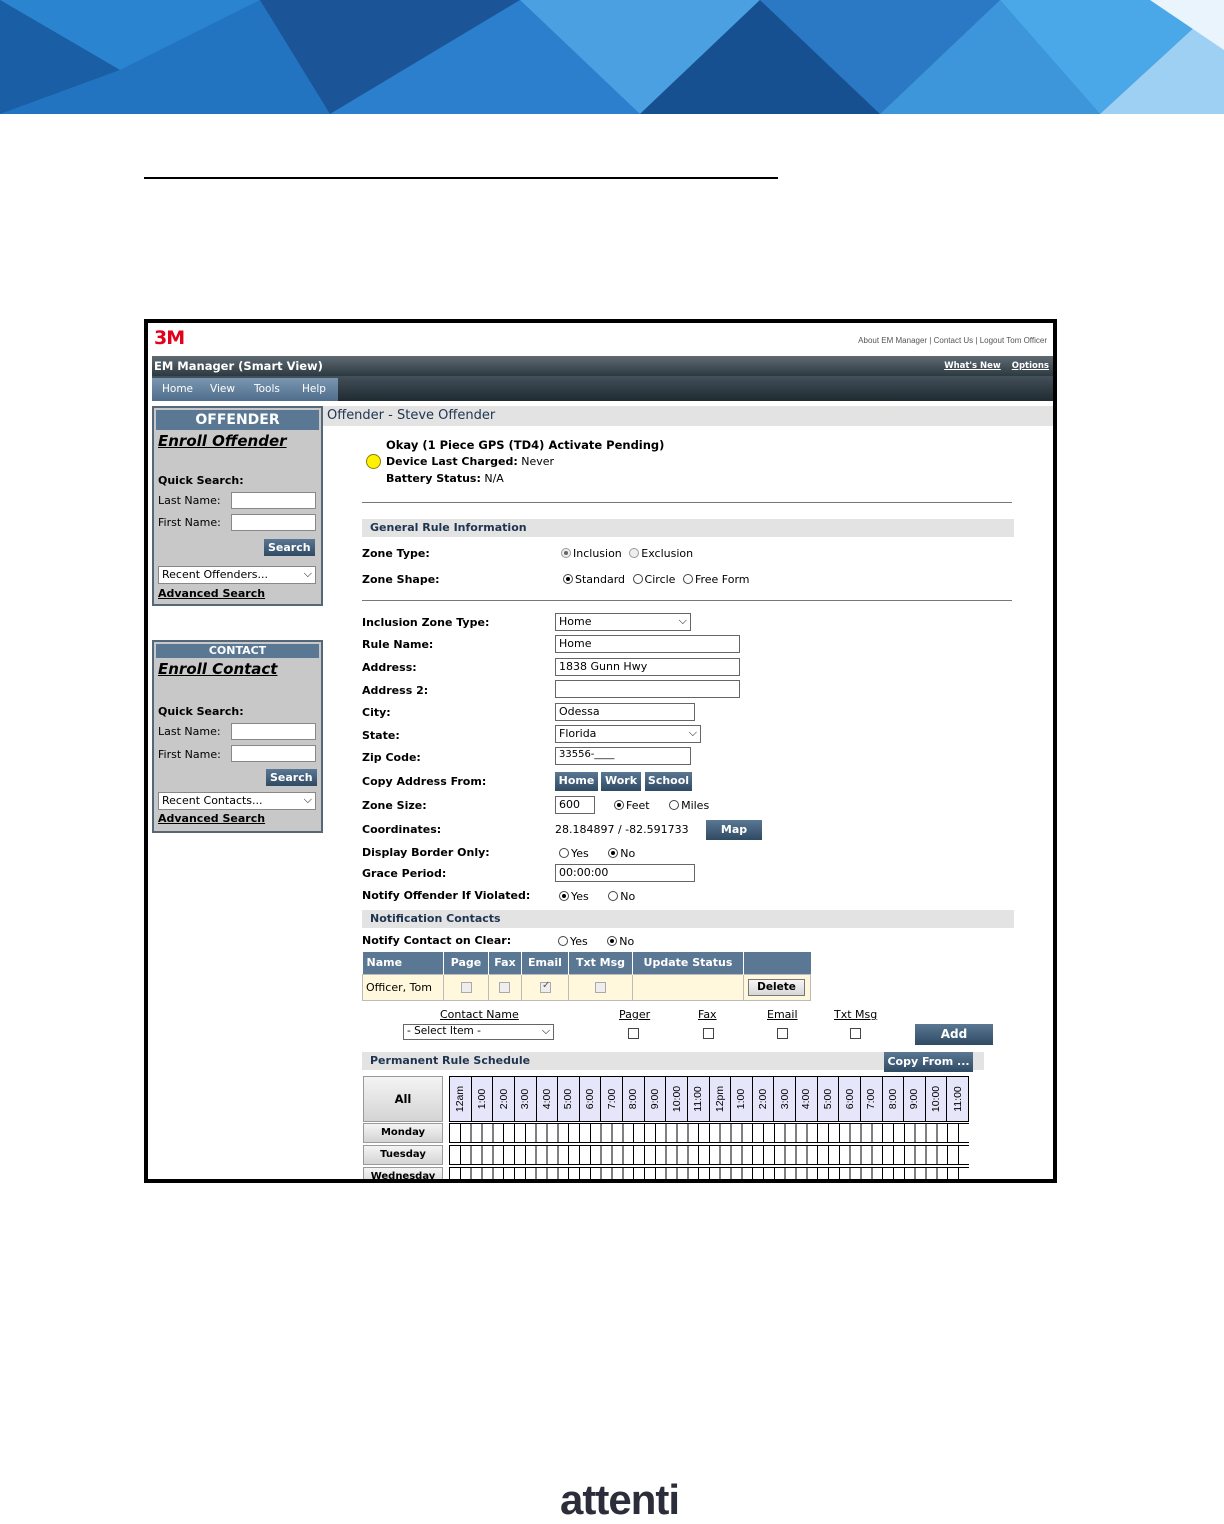 The image size is (1224, 1524). What do you see at coordinates (782, 1033) in the screenshot?
I see `add-email-checkbox` at bounding box center [782, 1033].